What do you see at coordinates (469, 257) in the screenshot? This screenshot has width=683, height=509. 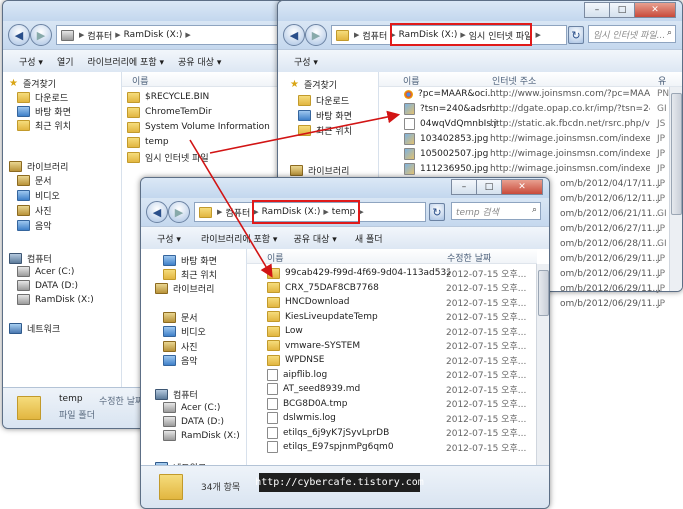 I see `column-date-modified: 수정한 날짜` at bounding box center [469, 257].